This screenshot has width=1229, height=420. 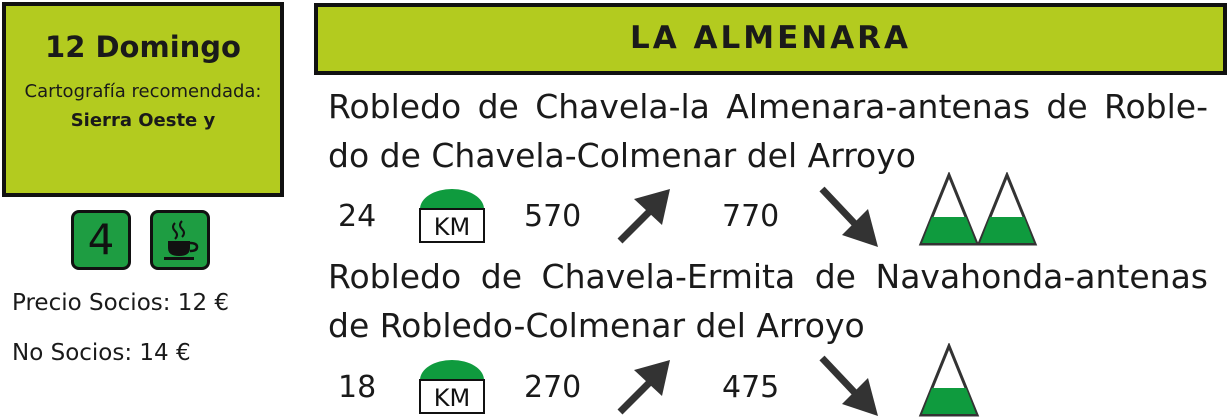 I want to click on title-banner: LA ALMENARA, so click(x=770, y=39).